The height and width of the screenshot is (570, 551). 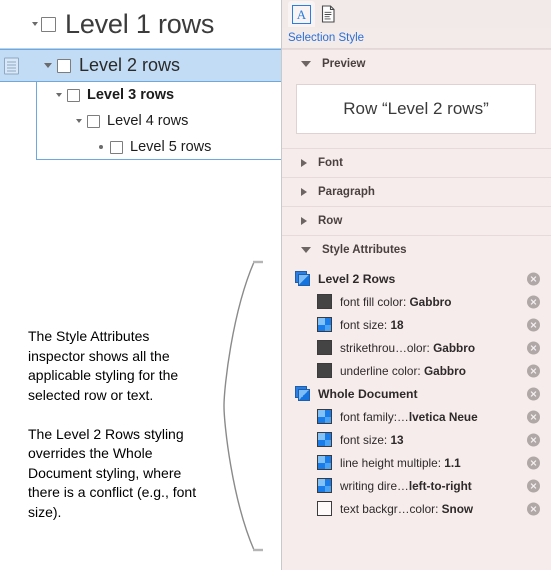 I want to click on outline-row-level-4: Level 4 rows, so click(x=140, y=121).